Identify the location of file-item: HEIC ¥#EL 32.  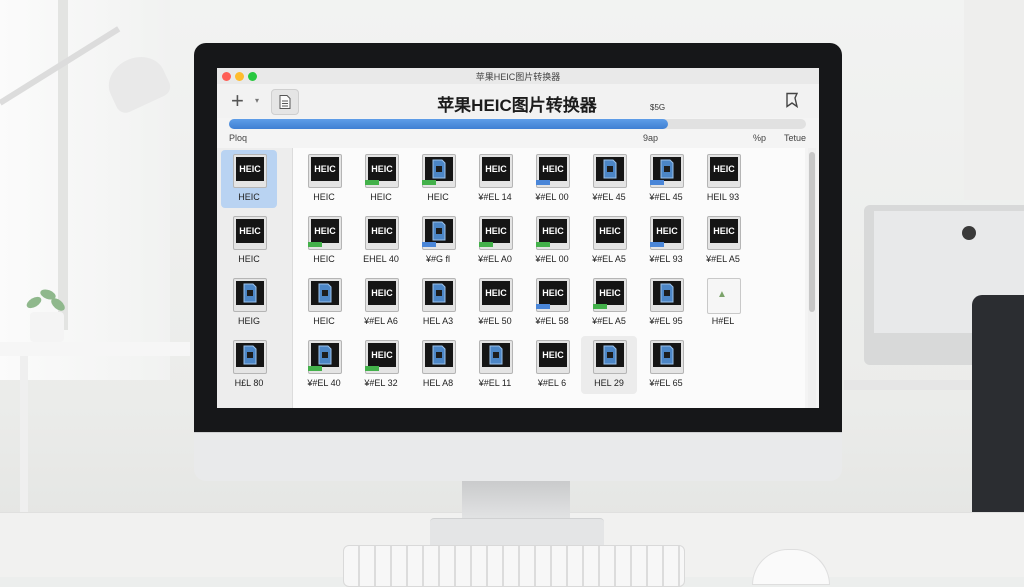
(381, 365).